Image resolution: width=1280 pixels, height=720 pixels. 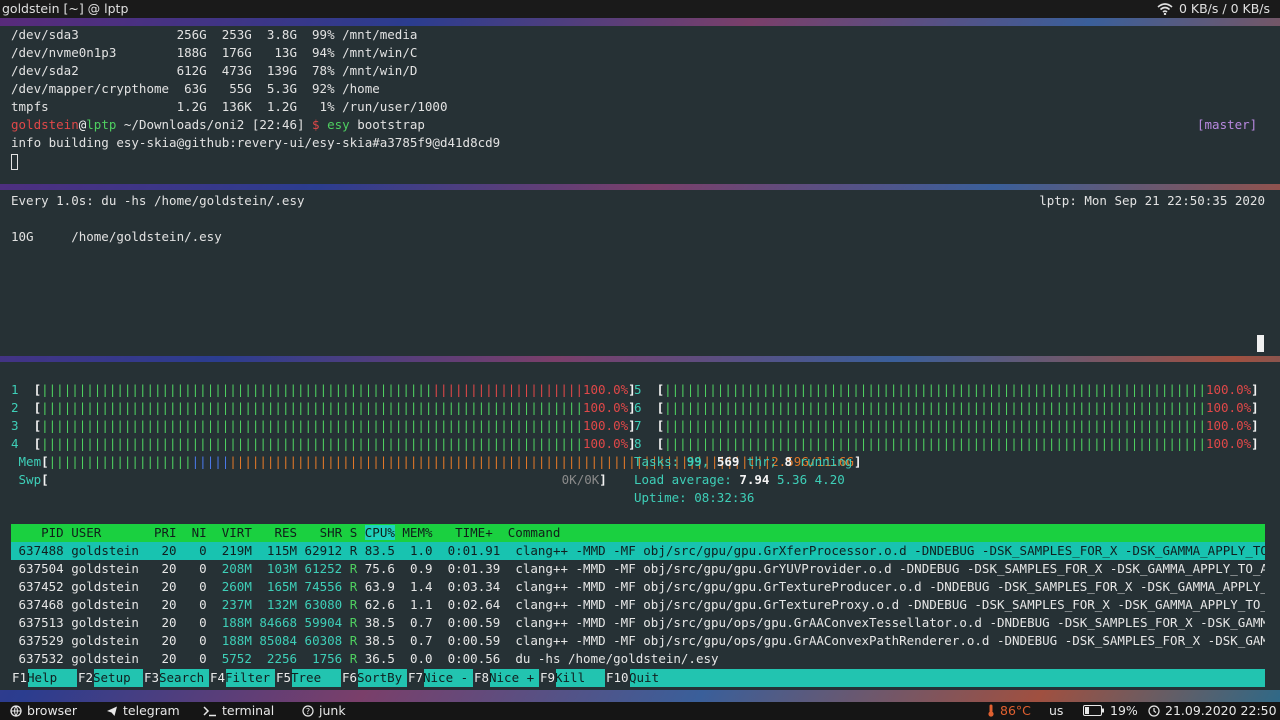 What do you see at coordinates (323, 550) in the screenshot?
I see `proc-shr: 62912` at bounding box center [323, 550].